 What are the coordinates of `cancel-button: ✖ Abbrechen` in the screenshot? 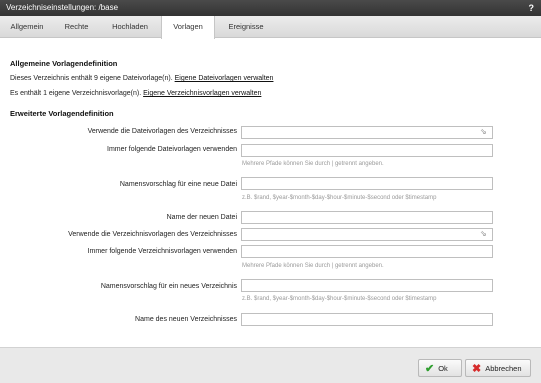 It's located at (498, 368).